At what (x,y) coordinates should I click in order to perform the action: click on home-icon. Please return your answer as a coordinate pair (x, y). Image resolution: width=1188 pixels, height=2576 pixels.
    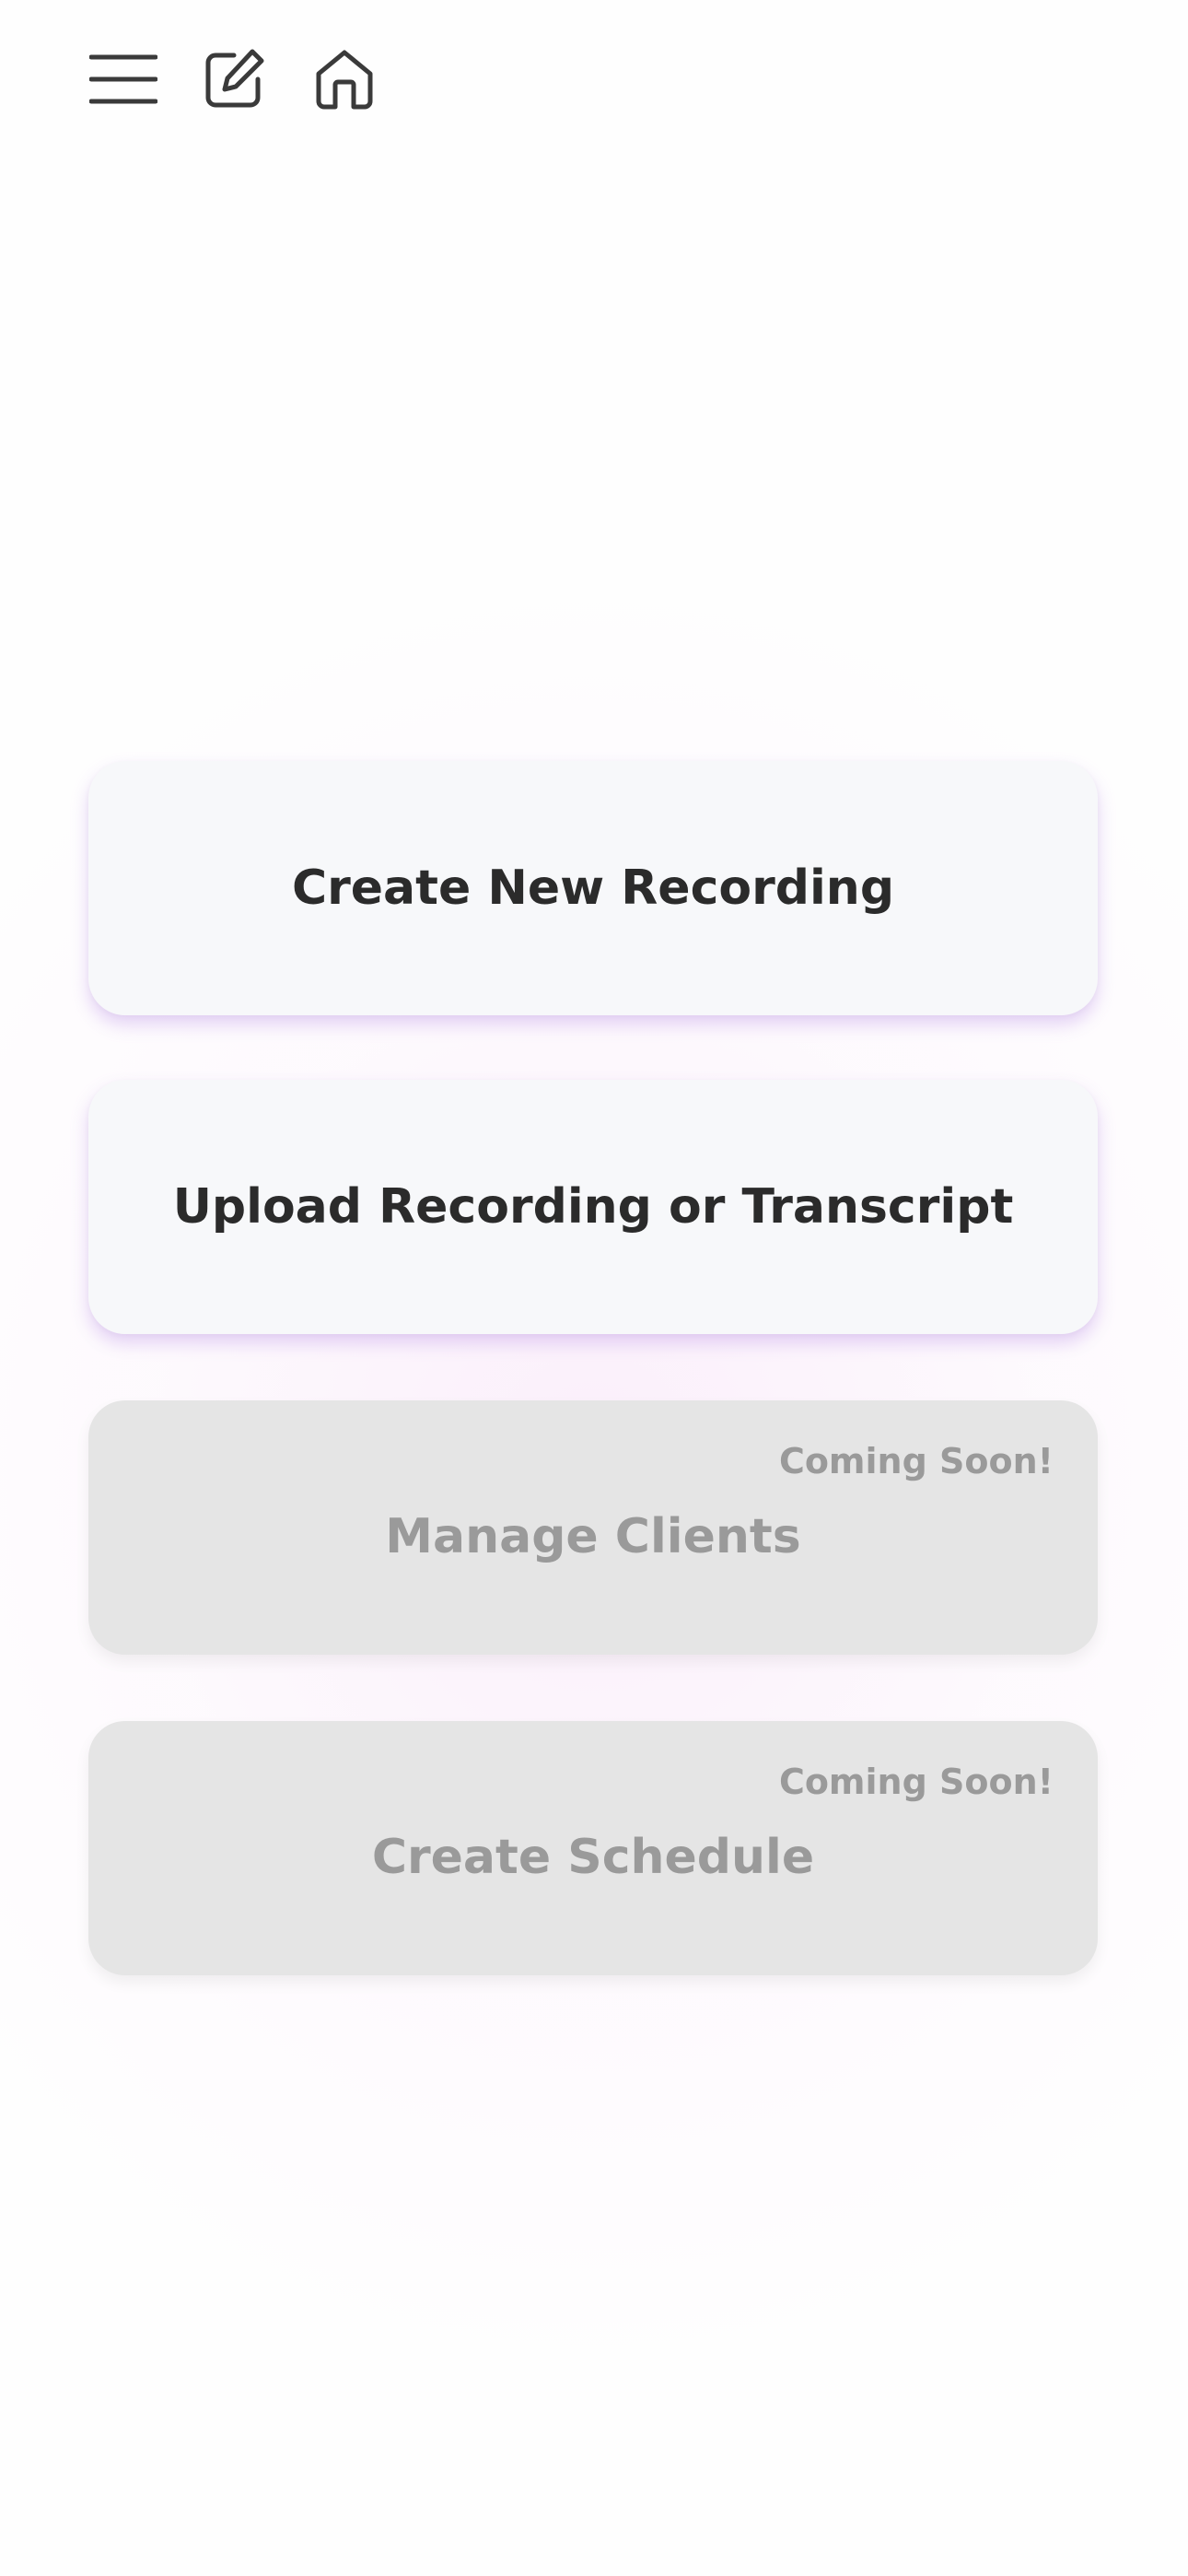
    Looking at the image, I should click on (344, 80).